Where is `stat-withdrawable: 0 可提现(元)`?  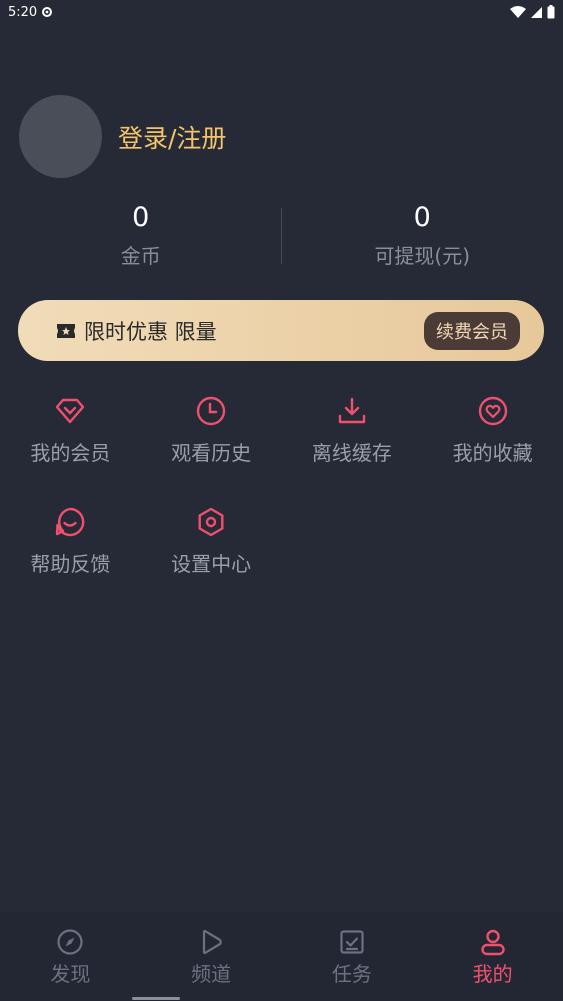 stat-withdrawable: 0 可提现(元) is located at coordinates (422, 235).